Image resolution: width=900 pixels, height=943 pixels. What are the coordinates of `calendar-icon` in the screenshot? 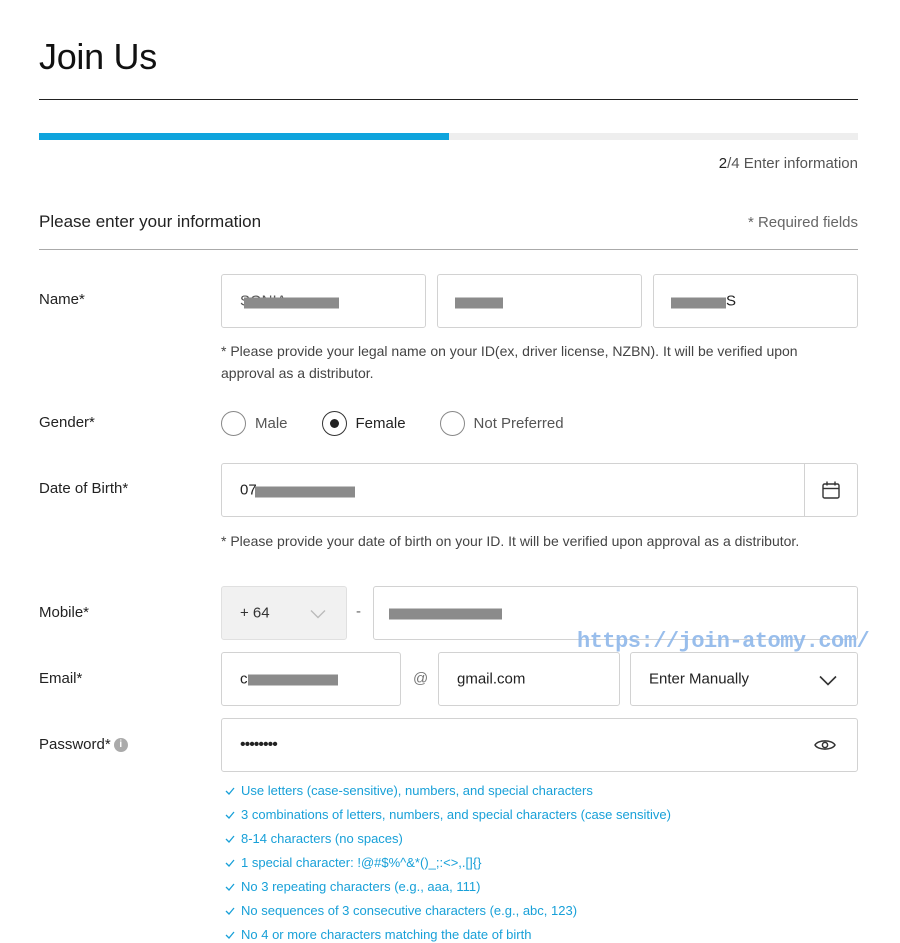 It's located at (831, 490).